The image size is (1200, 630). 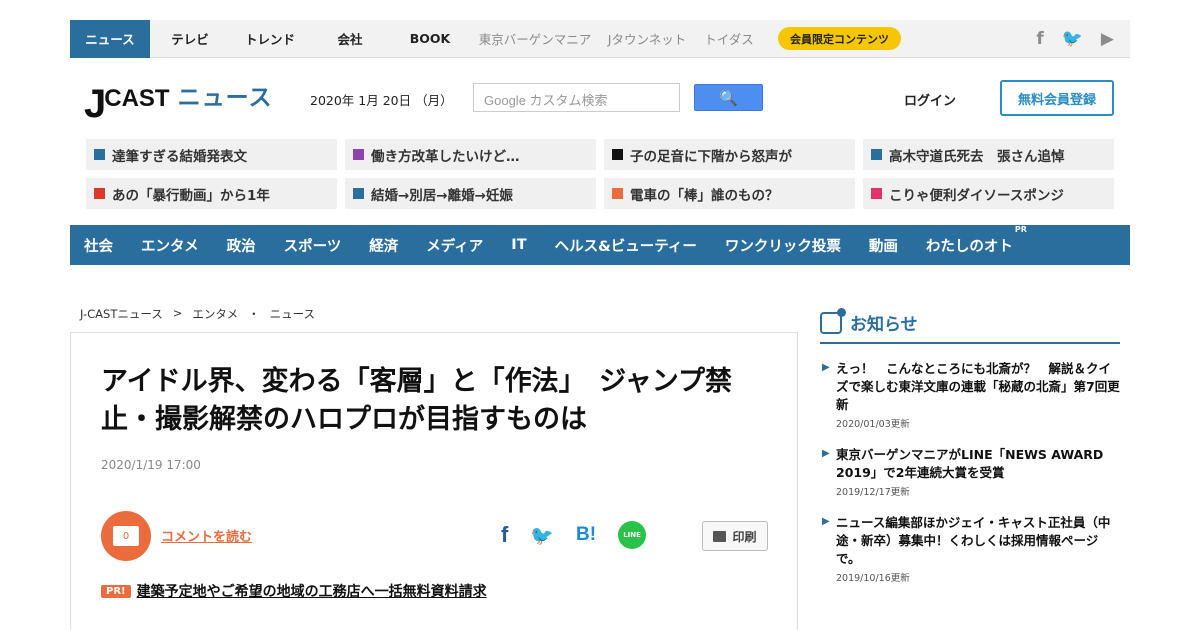 I want to click on cat-society: 社会, so click(x=98, y=245).